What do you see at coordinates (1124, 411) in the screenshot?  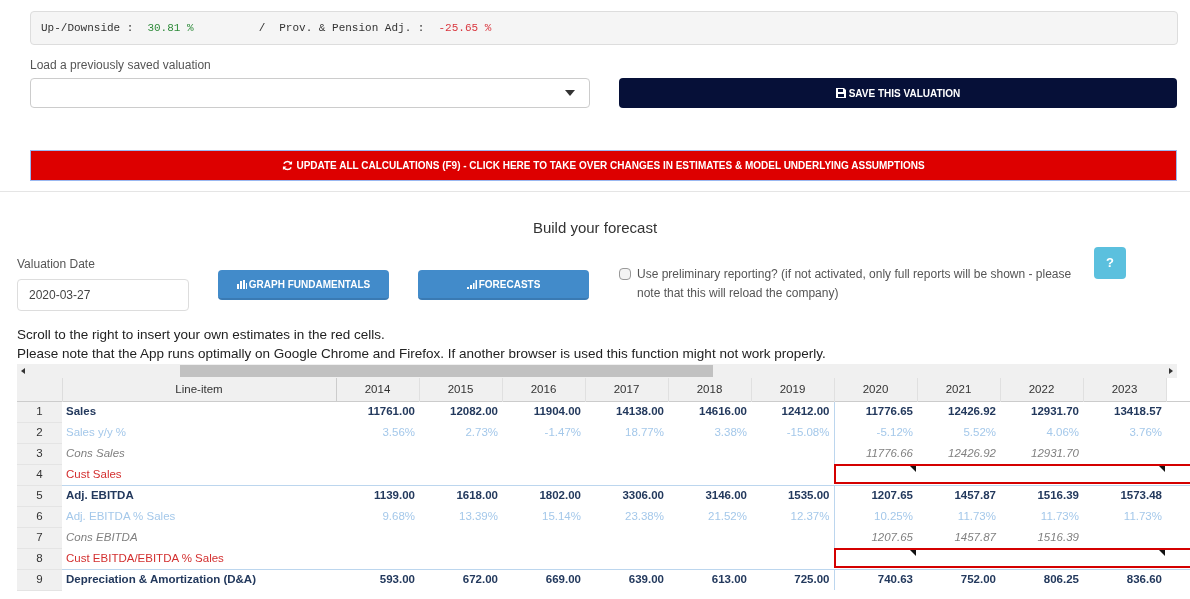 I see `table-cell: 13418.57` at bounding box center [1124, 411].